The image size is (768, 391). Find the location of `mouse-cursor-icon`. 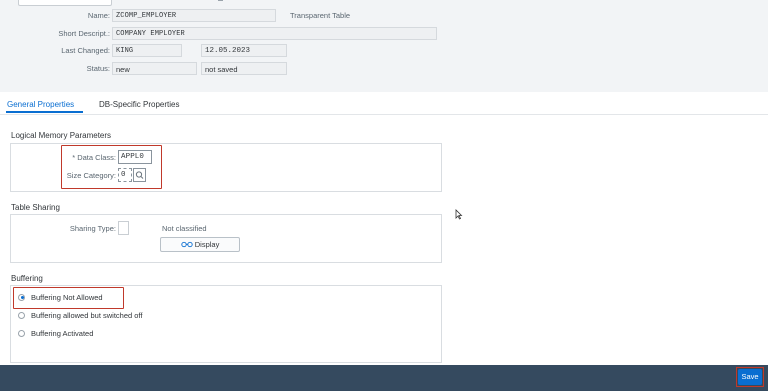

mouse-cursor-icon is located at coordinates (459, 214).